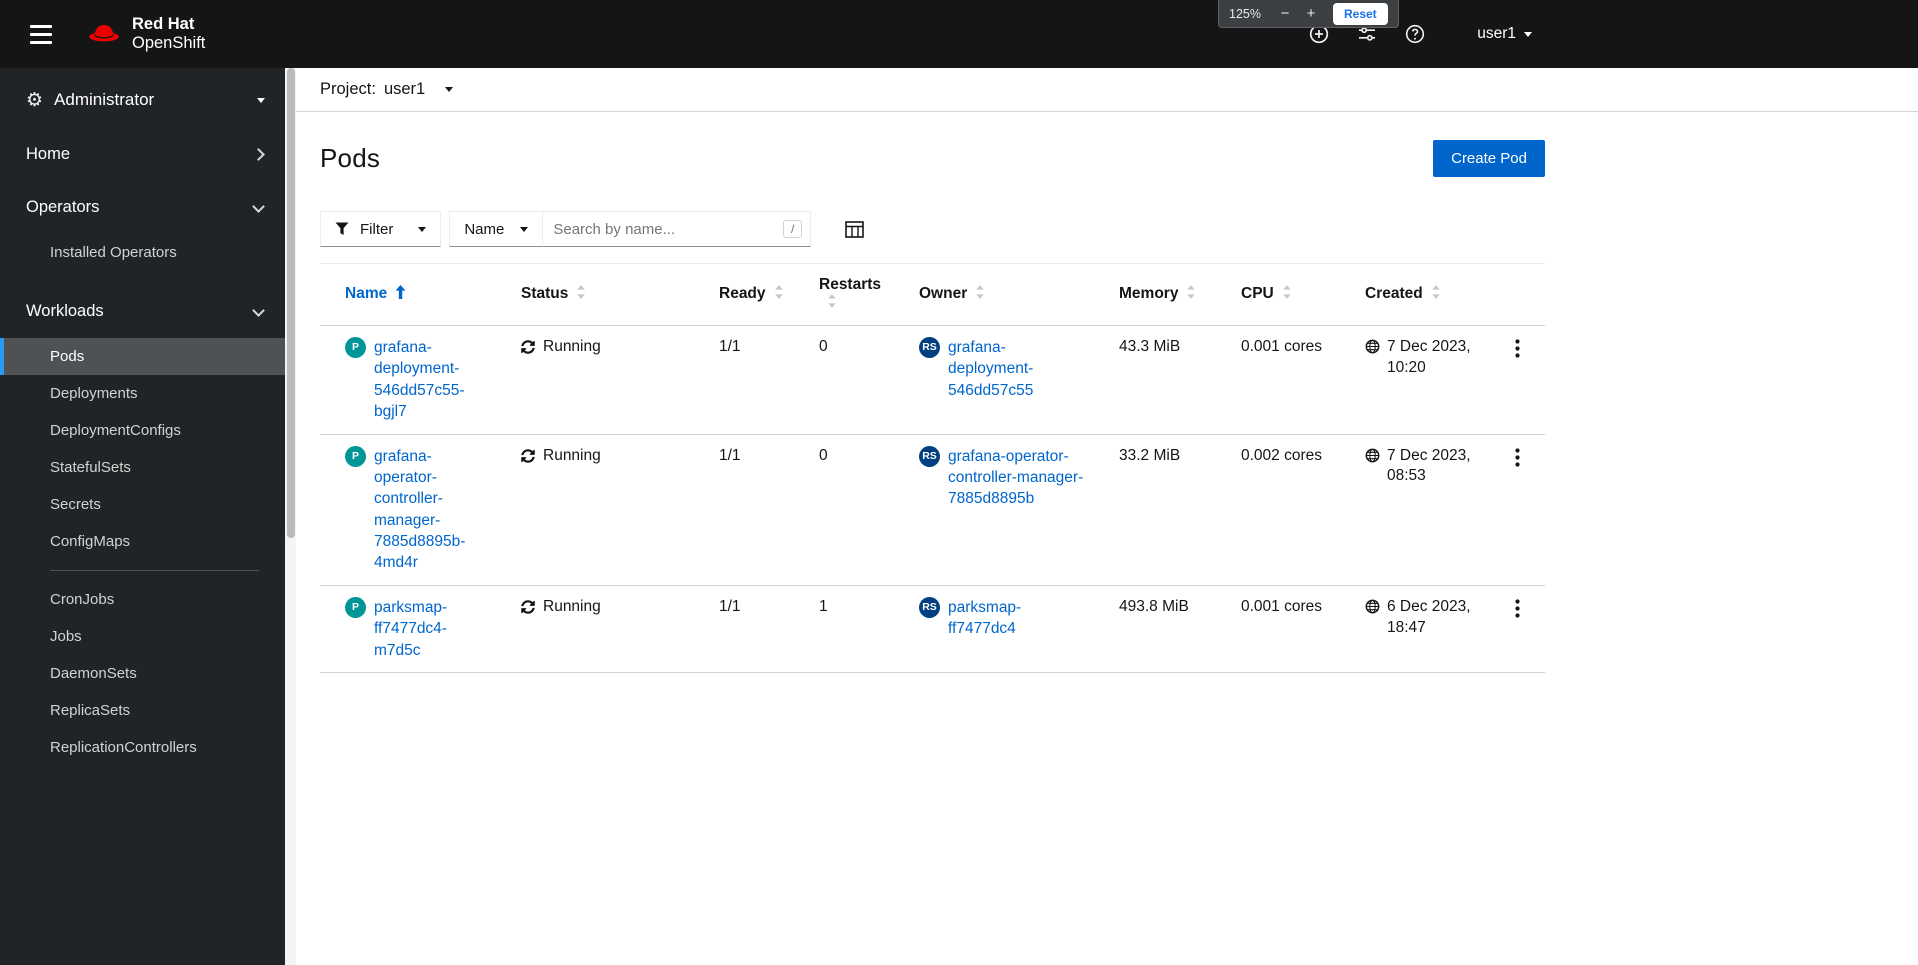 The height and width of the screenshot is (965, 1918). Describe the element at coordinates (545, 293) in the screenshot. I see `column-label: Status` at that location.